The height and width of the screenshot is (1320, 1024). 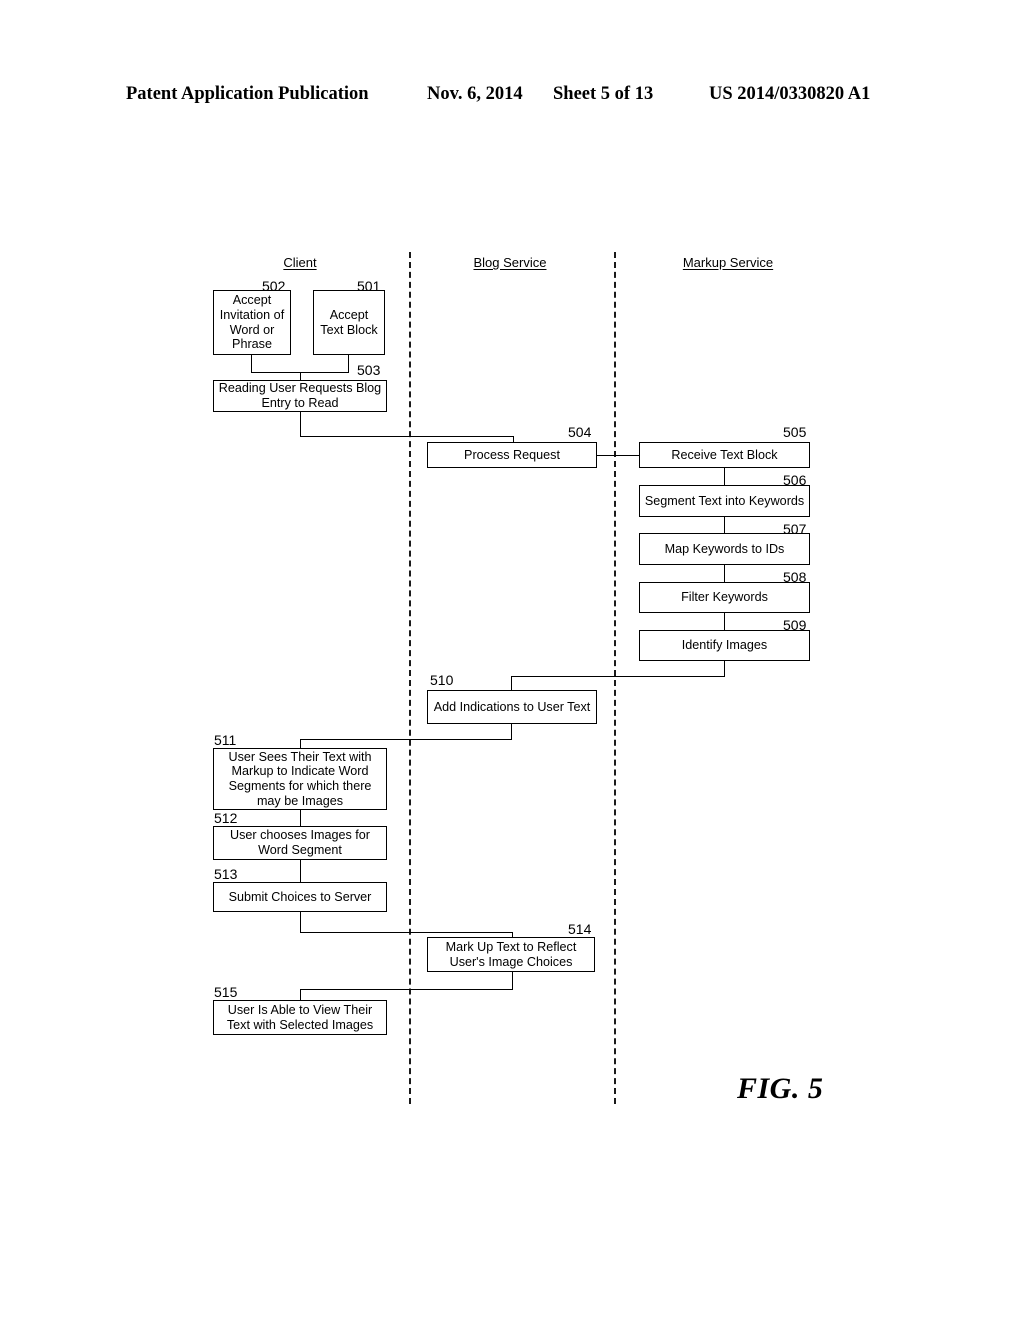 I want to click on process-box-503: Reading User Requests Blog Entry to Read, so click(x=300, y=396).